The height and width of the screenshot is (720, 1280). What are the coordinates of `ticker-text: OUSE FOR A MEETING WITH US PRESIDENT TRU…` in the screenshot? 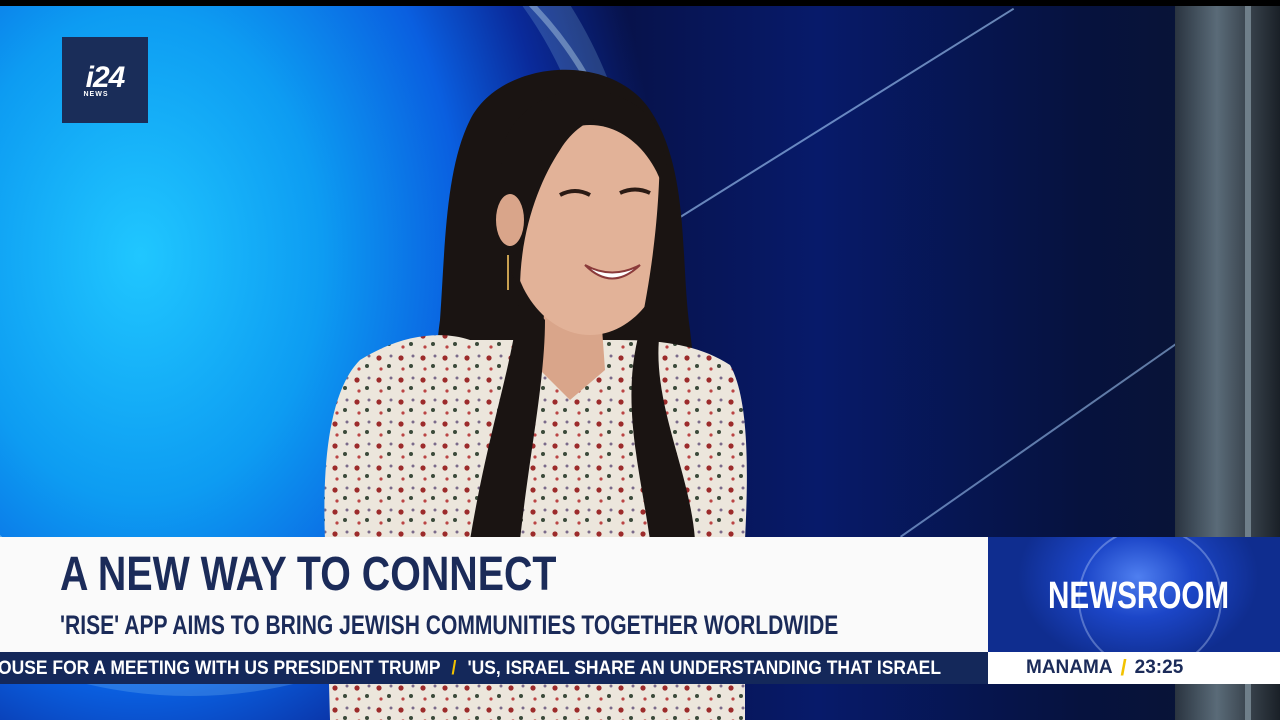 It's located at (470, 669).